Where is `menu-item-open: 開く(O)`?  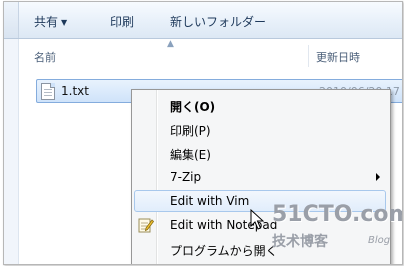 menu-item-open: 開く(O) is located at coordinates (260, 105).